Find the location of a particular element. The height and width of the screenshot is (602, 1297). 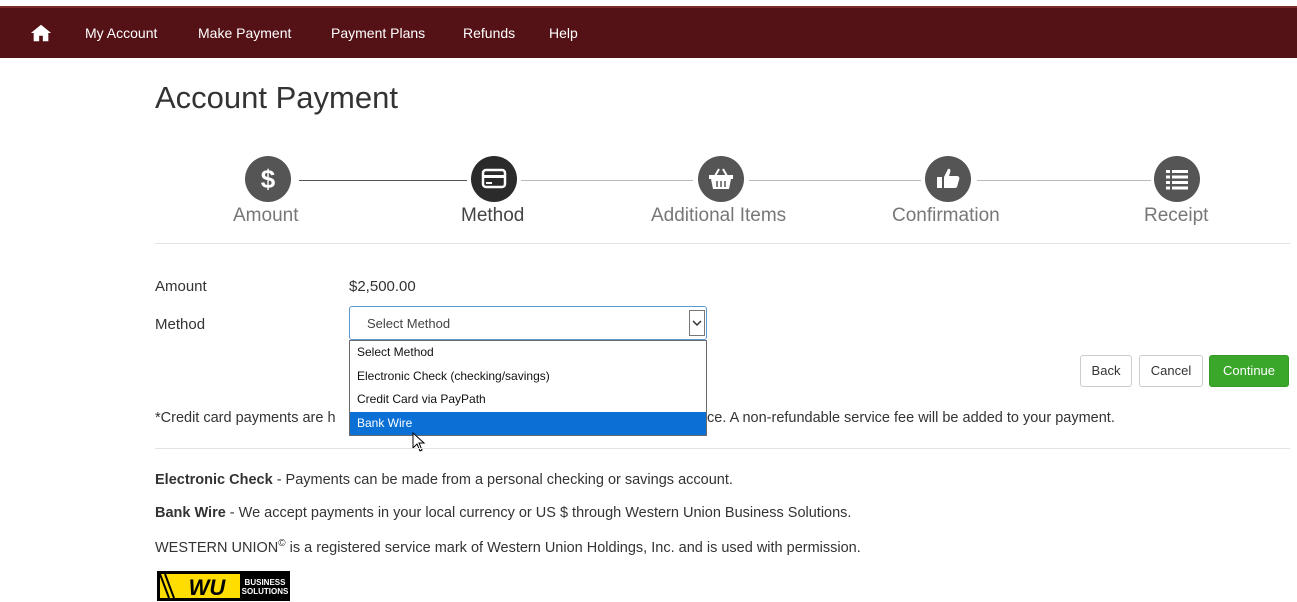

step-additional-items is located at coordinates (721, 179).